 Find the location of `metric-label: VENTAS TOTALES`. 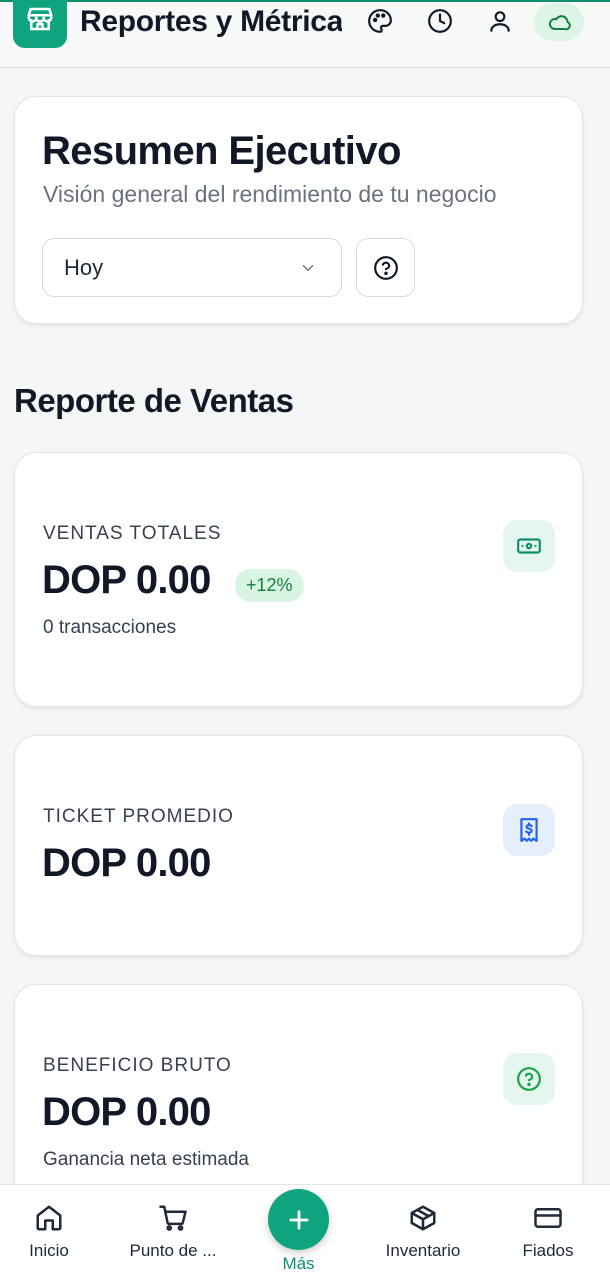

metric-label: VENTAS TOTALES is located at coordinates (132, 533).